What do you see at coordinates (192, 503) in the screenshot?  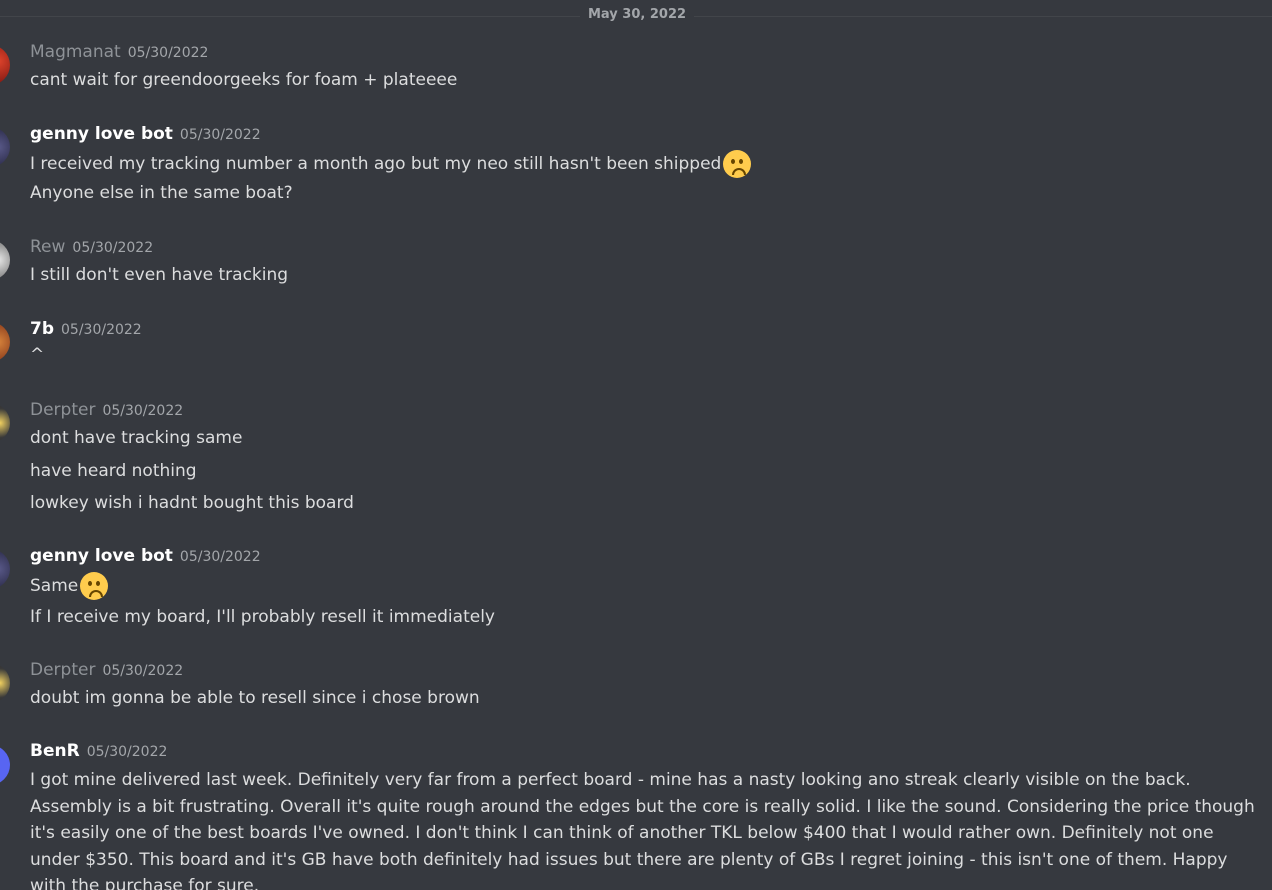 I see `message-text: lowkey wish i hadnt bought this board` at bounding box center [192, 503].